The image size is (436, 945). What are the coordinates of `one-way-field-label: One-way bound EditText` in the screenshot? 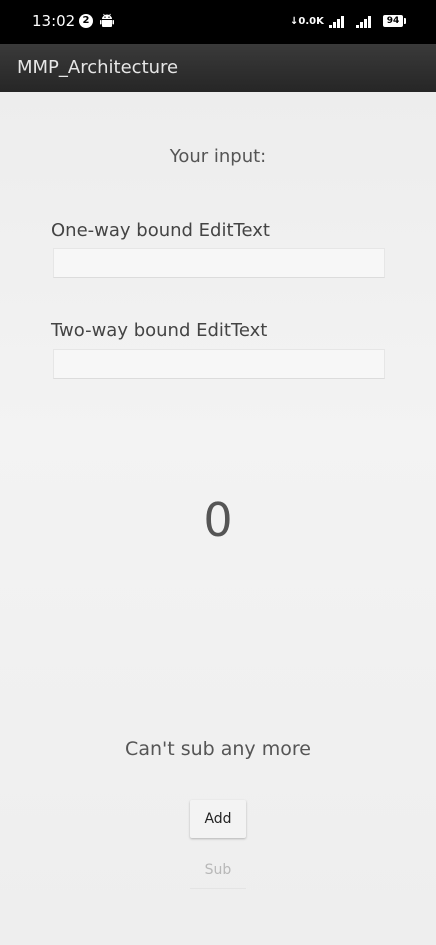 It's located at (160, 230).